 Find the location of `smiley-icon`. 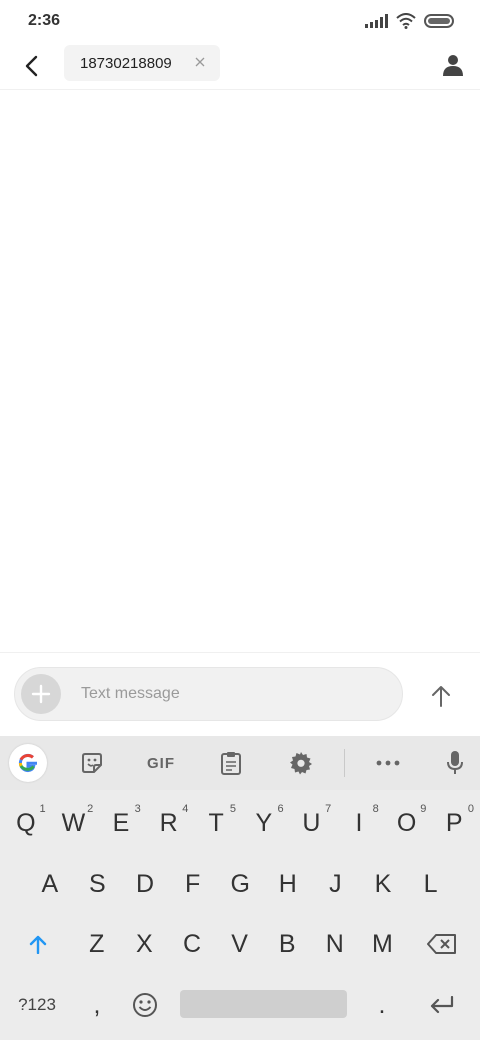

smiley-icon is located at coordinates (145, 1005).